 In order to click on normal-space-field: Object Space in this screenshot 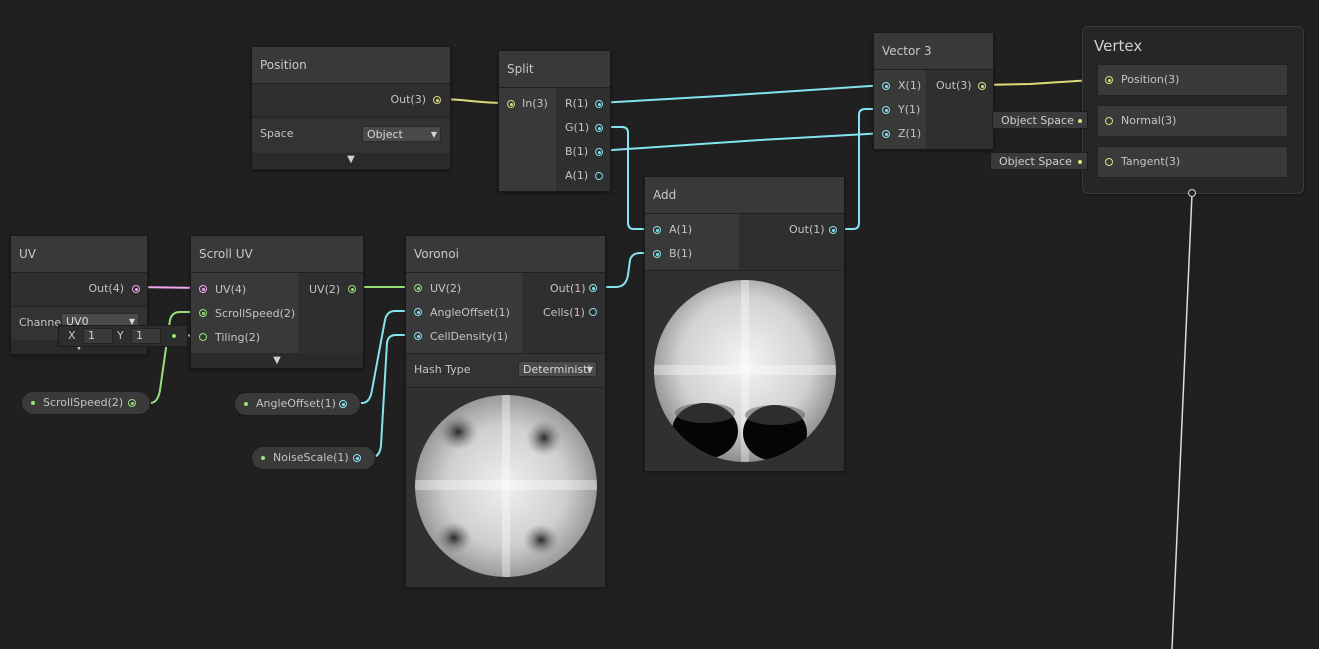, I will do `click(1040, 120)`.